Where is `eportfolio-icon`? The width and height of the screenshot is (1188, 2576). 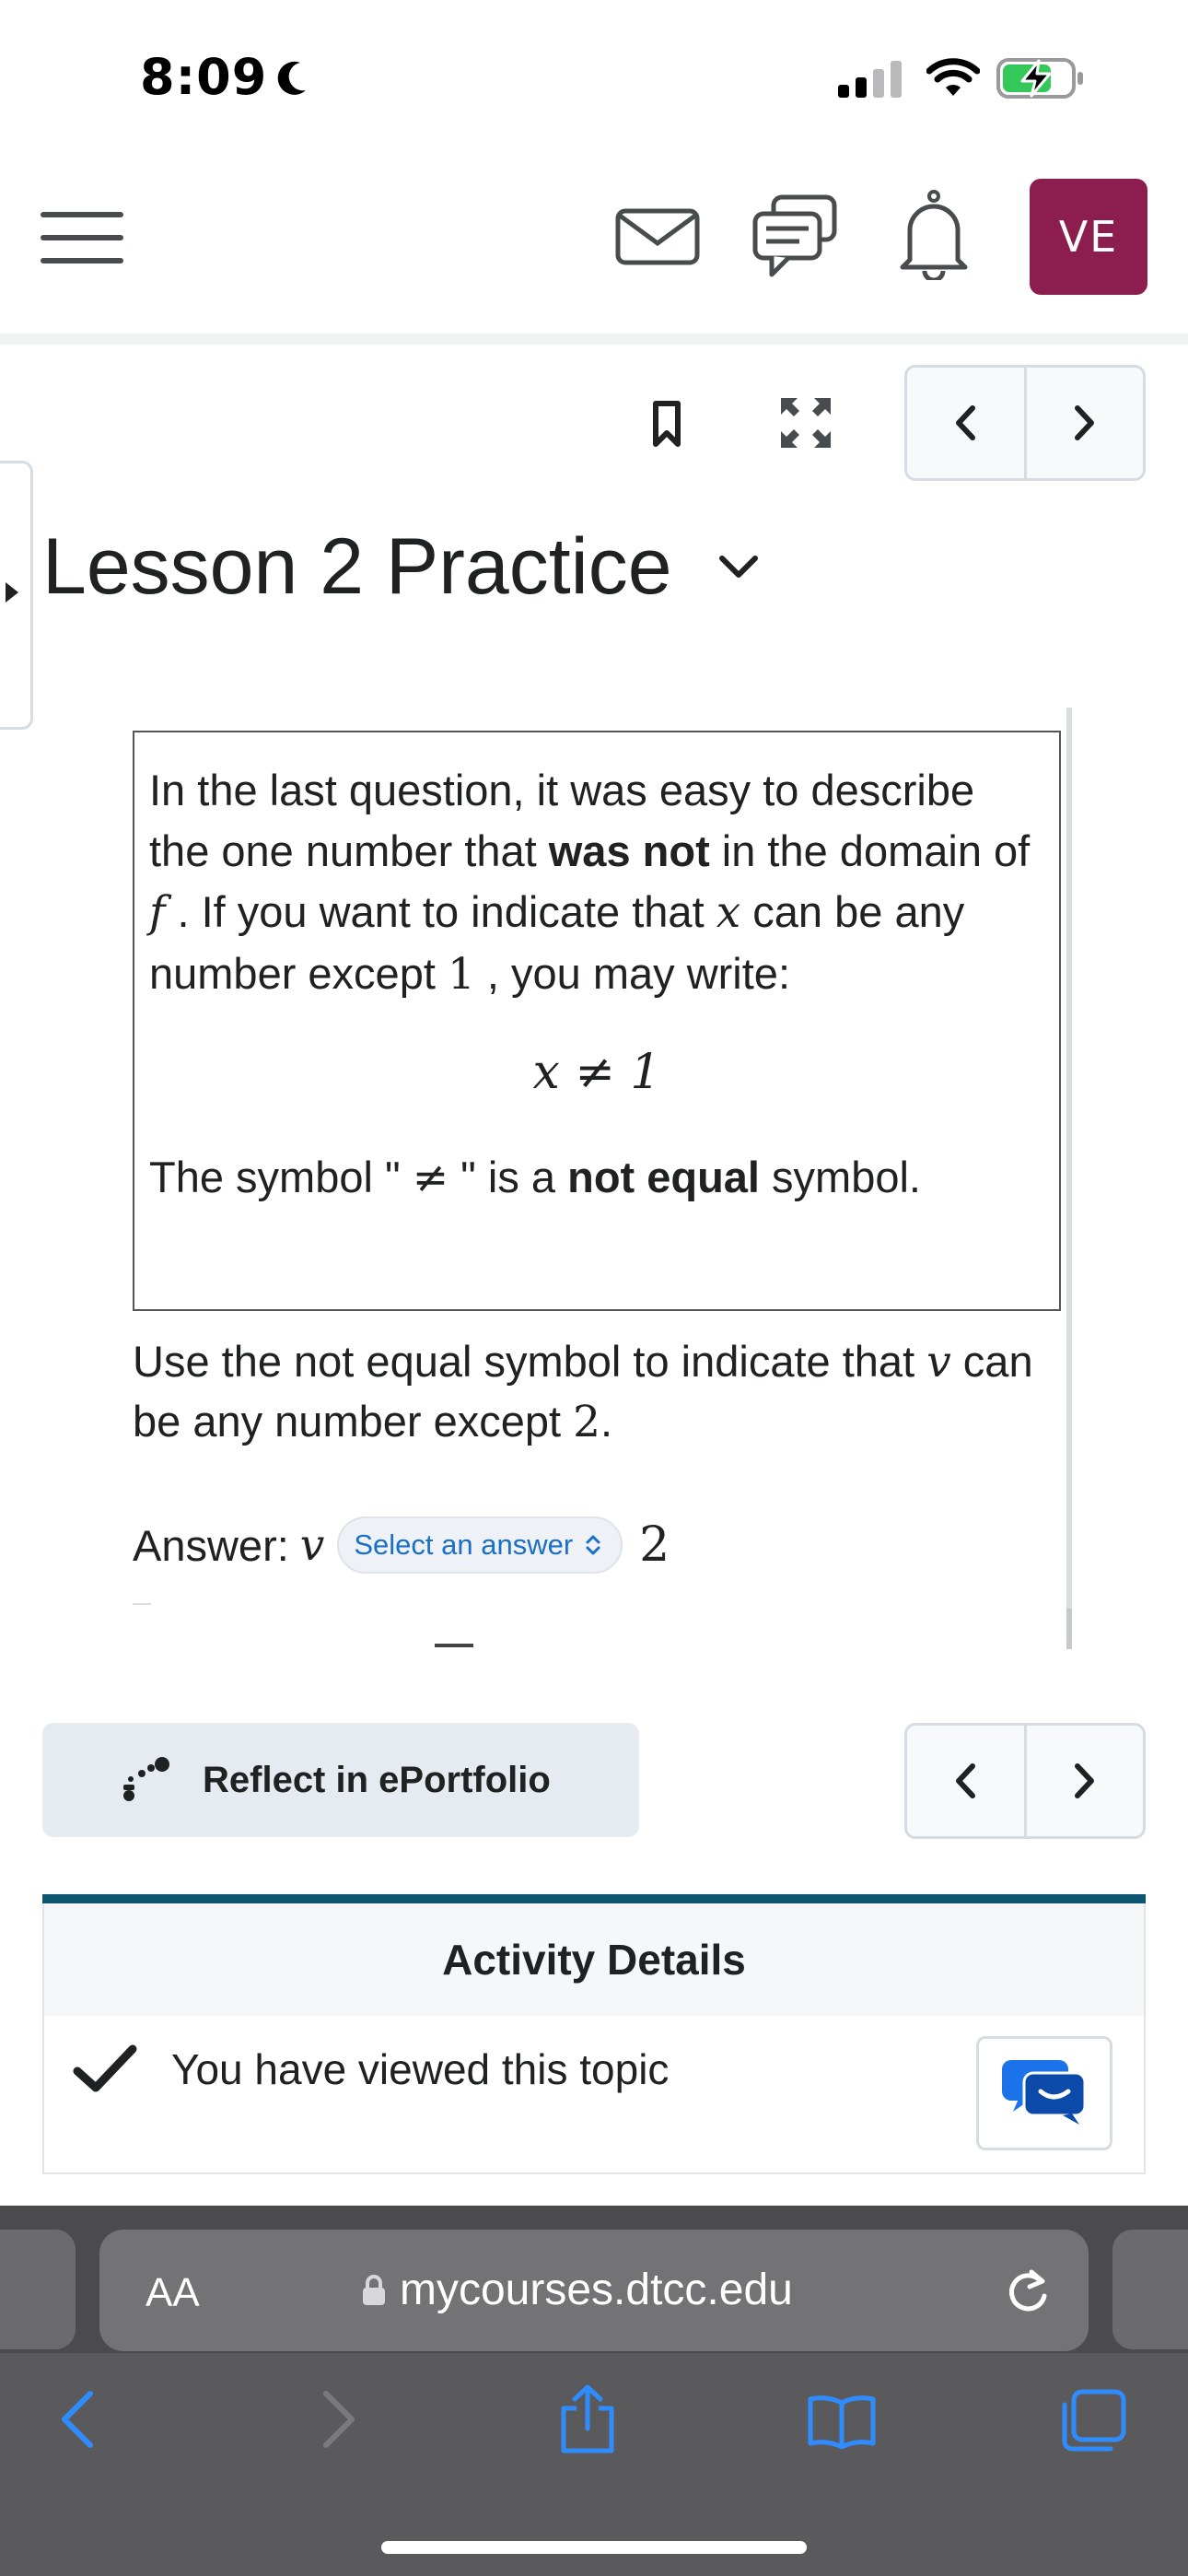 eportfolio-icon is located at coordinates (146, 1779).